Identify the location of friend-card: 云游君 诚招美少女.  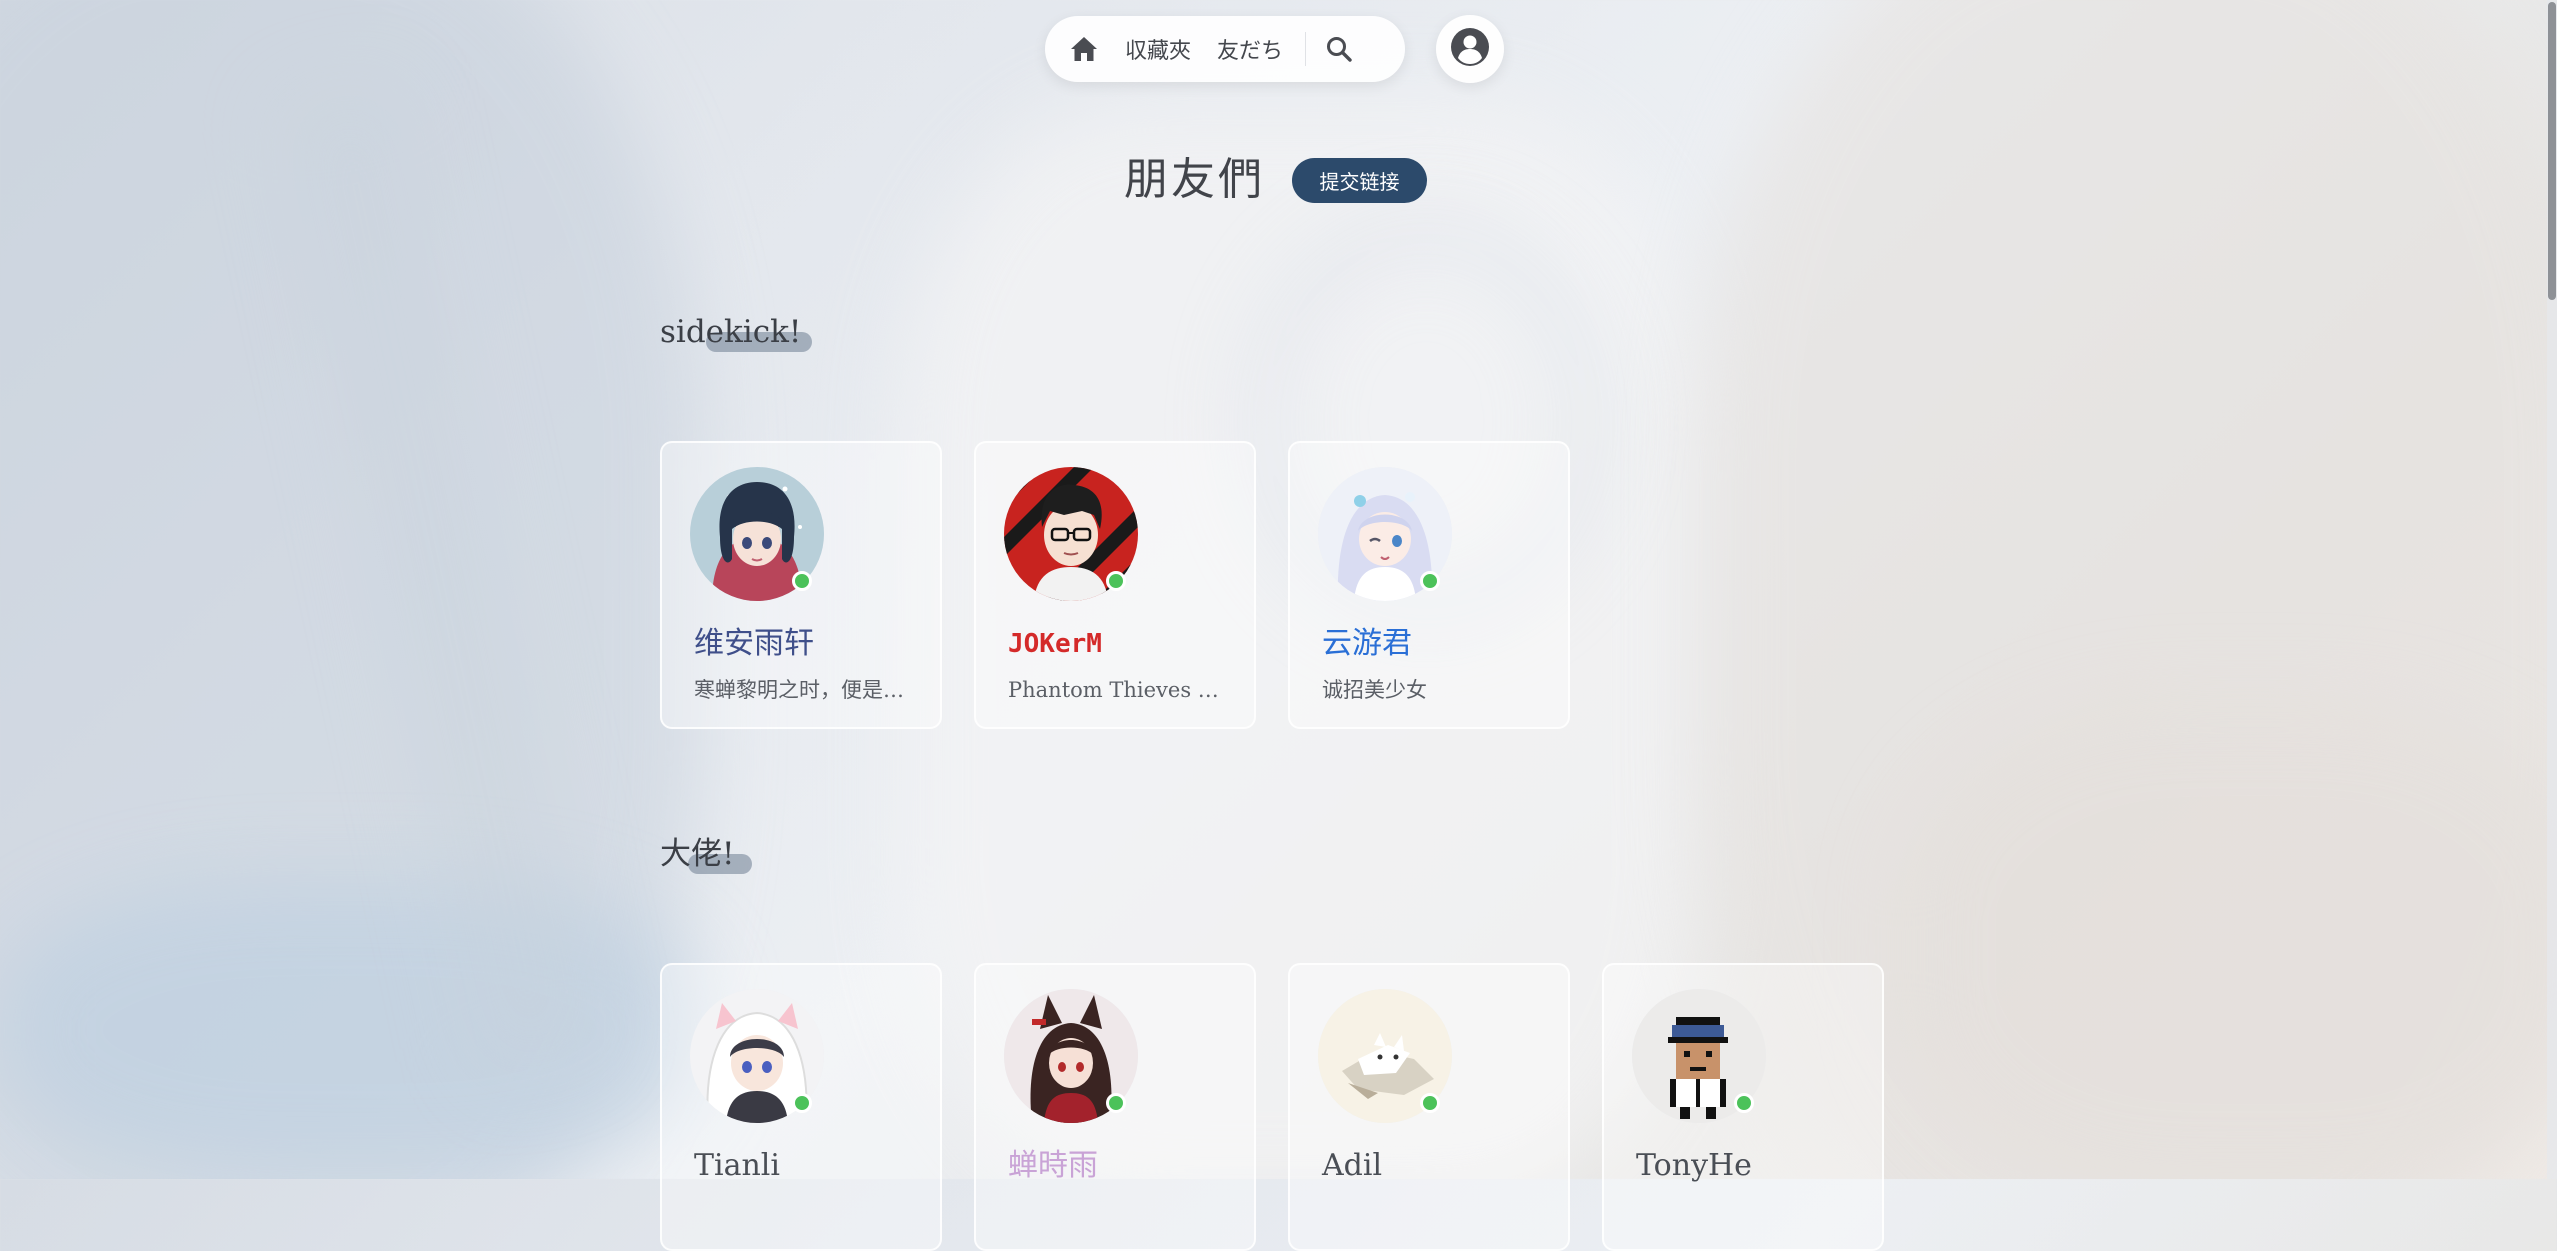
(1429, 585).